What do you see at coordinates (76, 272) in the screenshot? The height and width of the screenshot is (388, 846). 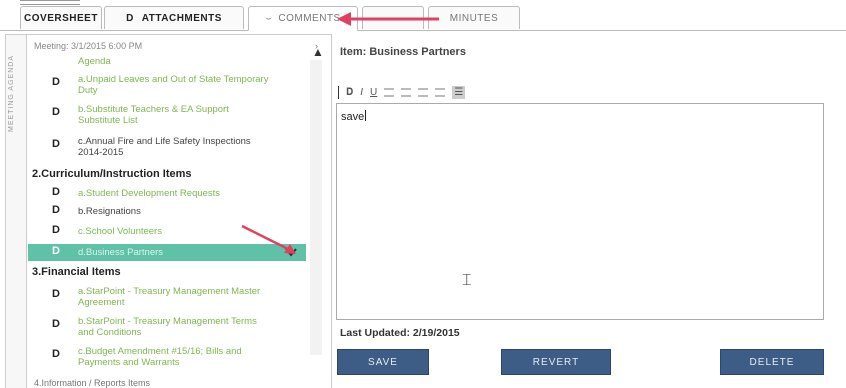 I see `section-heading: 3.Financial Items` at bounding box center [76, 272].